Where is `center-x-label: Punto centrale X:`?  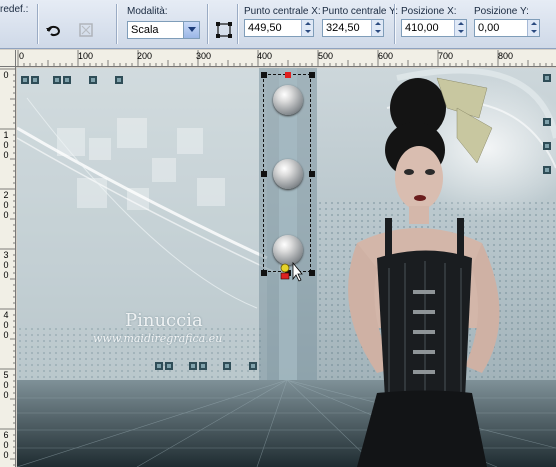
center-x-label: Punto centrale X: is located at coordinates (282, 11).